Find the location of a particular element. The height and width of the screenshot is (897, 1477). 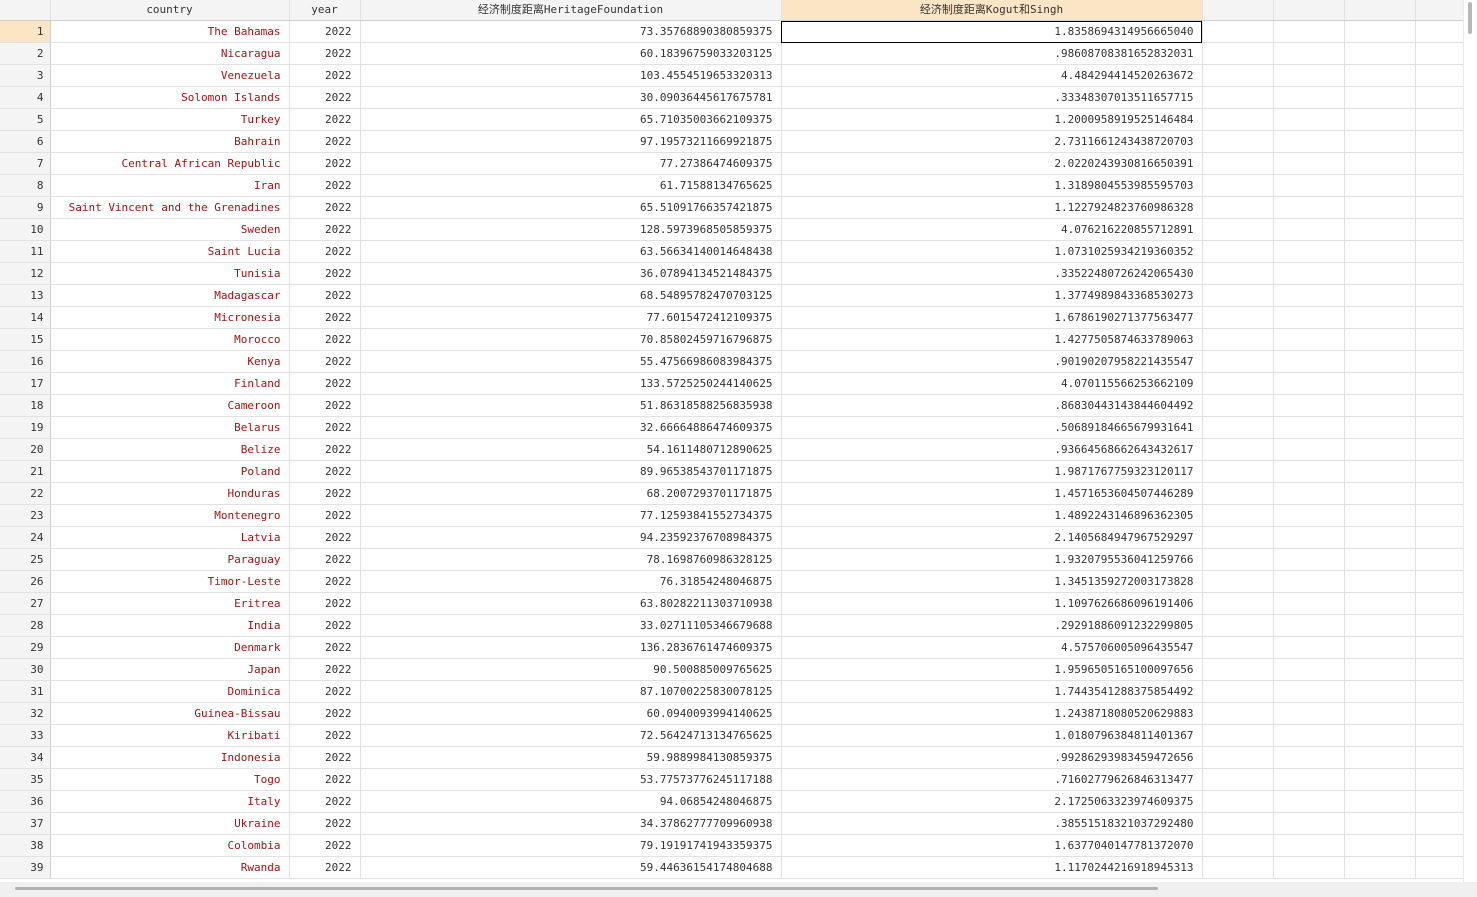

cell-kogut: 2.7311661243438720703 is located at coordinates (992, 141).